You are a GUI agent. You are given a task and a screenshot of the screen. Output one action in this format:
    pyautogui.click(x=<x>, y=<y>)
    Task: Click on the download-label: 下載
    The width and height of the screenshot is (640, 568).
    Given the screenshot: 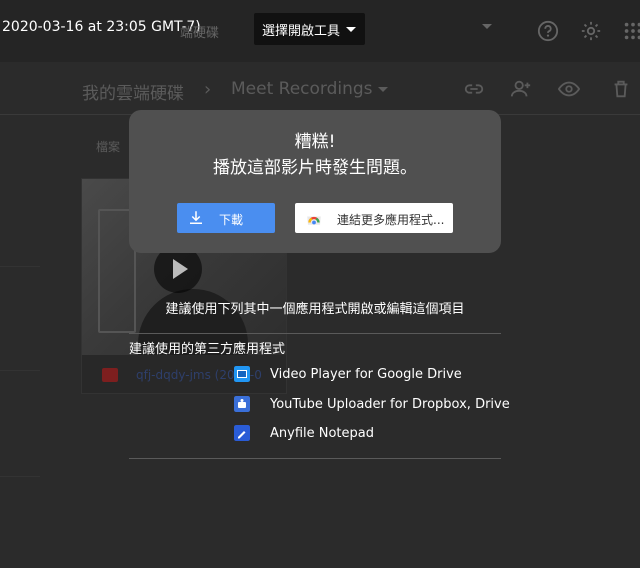 What is the action you would take?
    pyautogui.click(x=231, y=220)
    